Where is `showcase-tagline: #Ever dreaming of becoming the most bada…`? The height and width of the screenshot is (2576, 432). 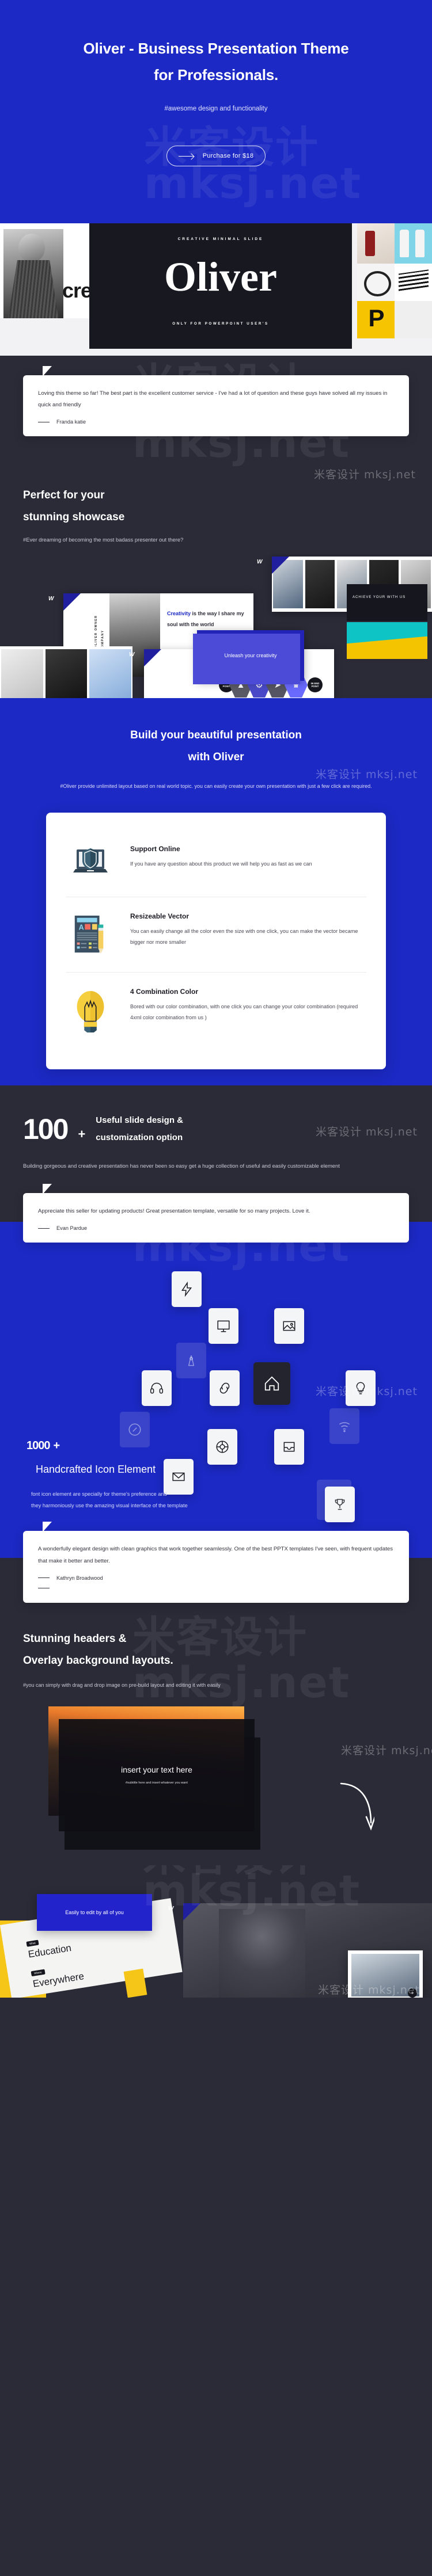
showcase-tagline: #Ever dreaming of becoming the most bada… is located at coordinates (103, 539).